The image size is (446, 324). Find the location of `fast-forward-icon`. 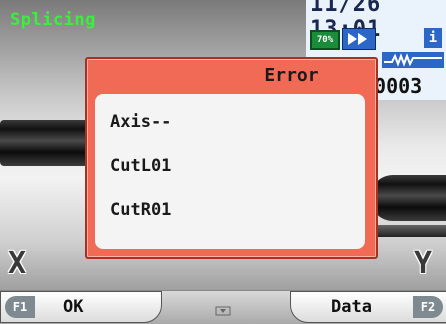

fast-forward-icon is located at coordinates (359, 39).